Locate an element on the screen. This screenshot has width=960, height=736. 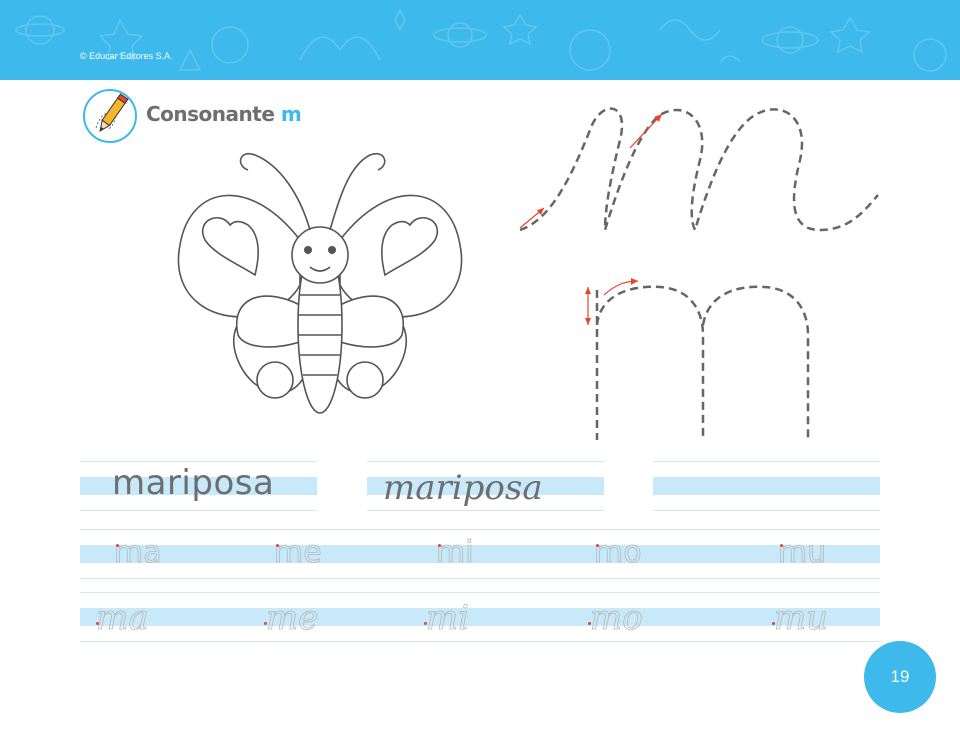
syllable-print: mu is located at coordinates (802, 553).